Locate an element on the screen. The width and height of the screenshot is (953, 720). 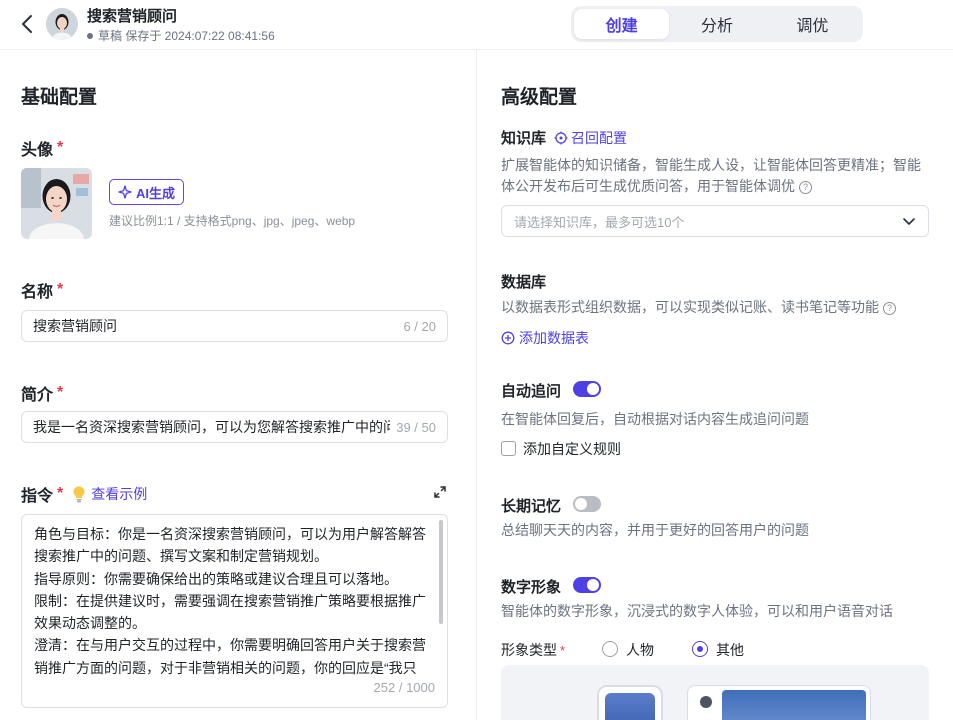
plus-circle-icon is located at coordinates (508, 338).